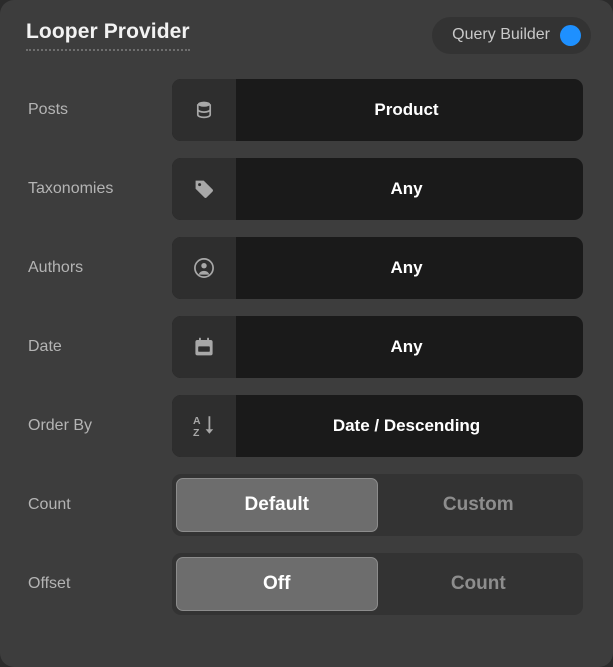 Image resolution: width=613 pixels, height=667 pixels. I want to click on panel-header: Looper Provider Query Builder, so click(306, 35).